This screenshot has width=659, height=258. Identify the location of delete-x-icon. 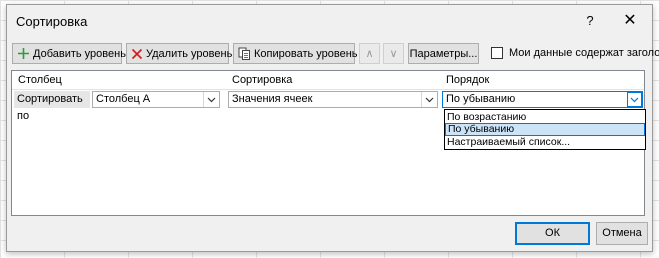
(137, 54).